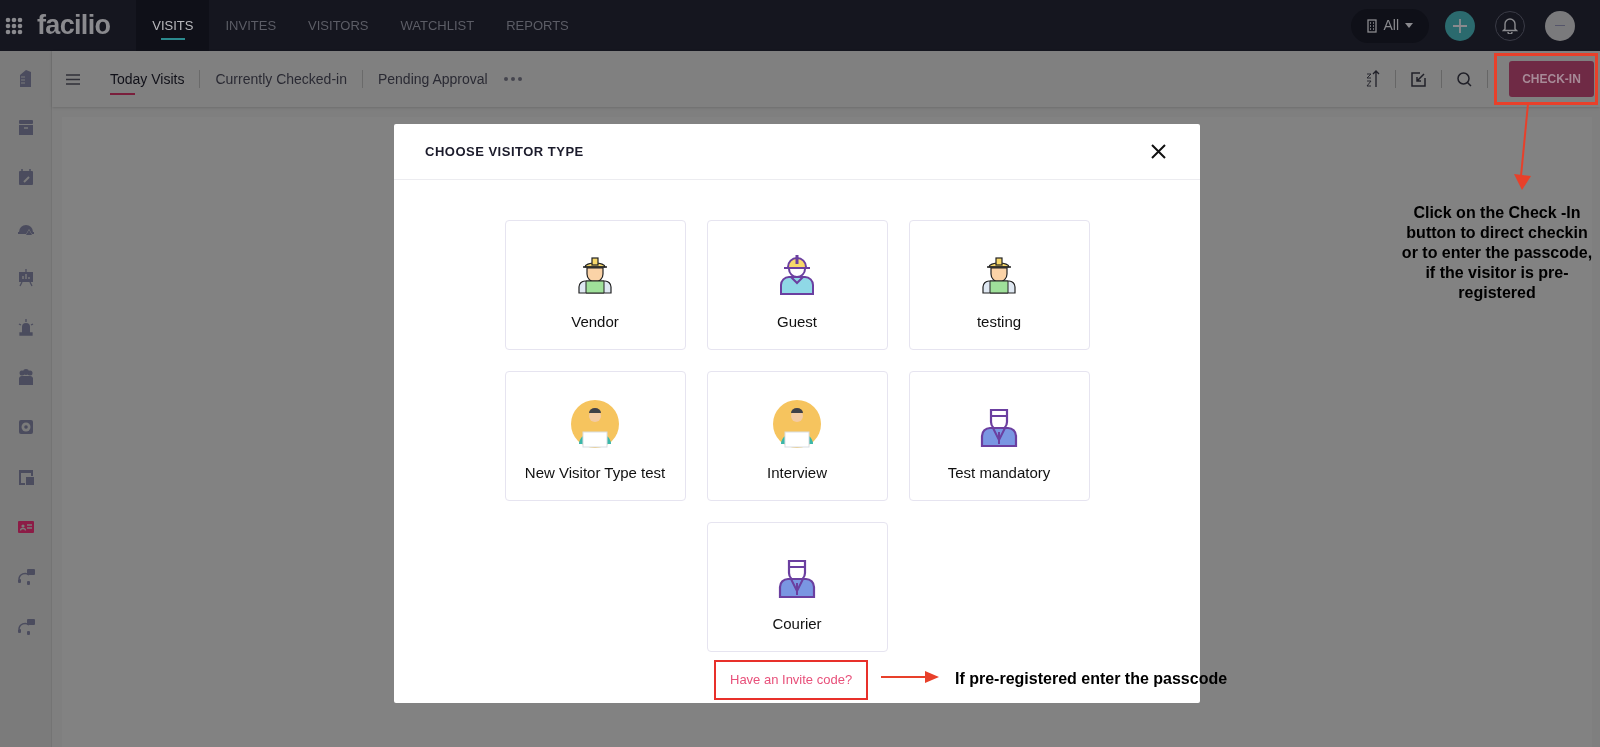  Describe the element at coordinates (1418, 79) in the screenshot. I see `import-icon` at that location.